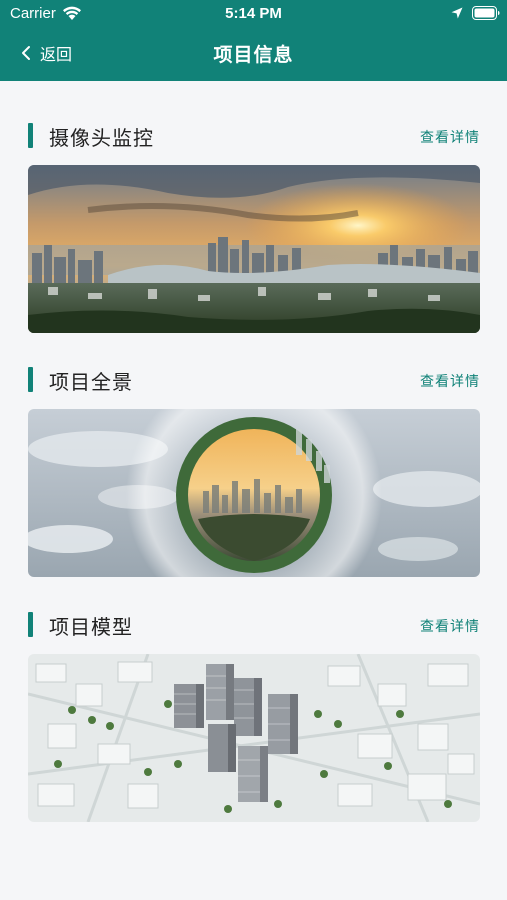 The height and width of the screenshot is (900, 507). I want to click on status-bar: Carrier 5:14 PM, so click(253, 14).